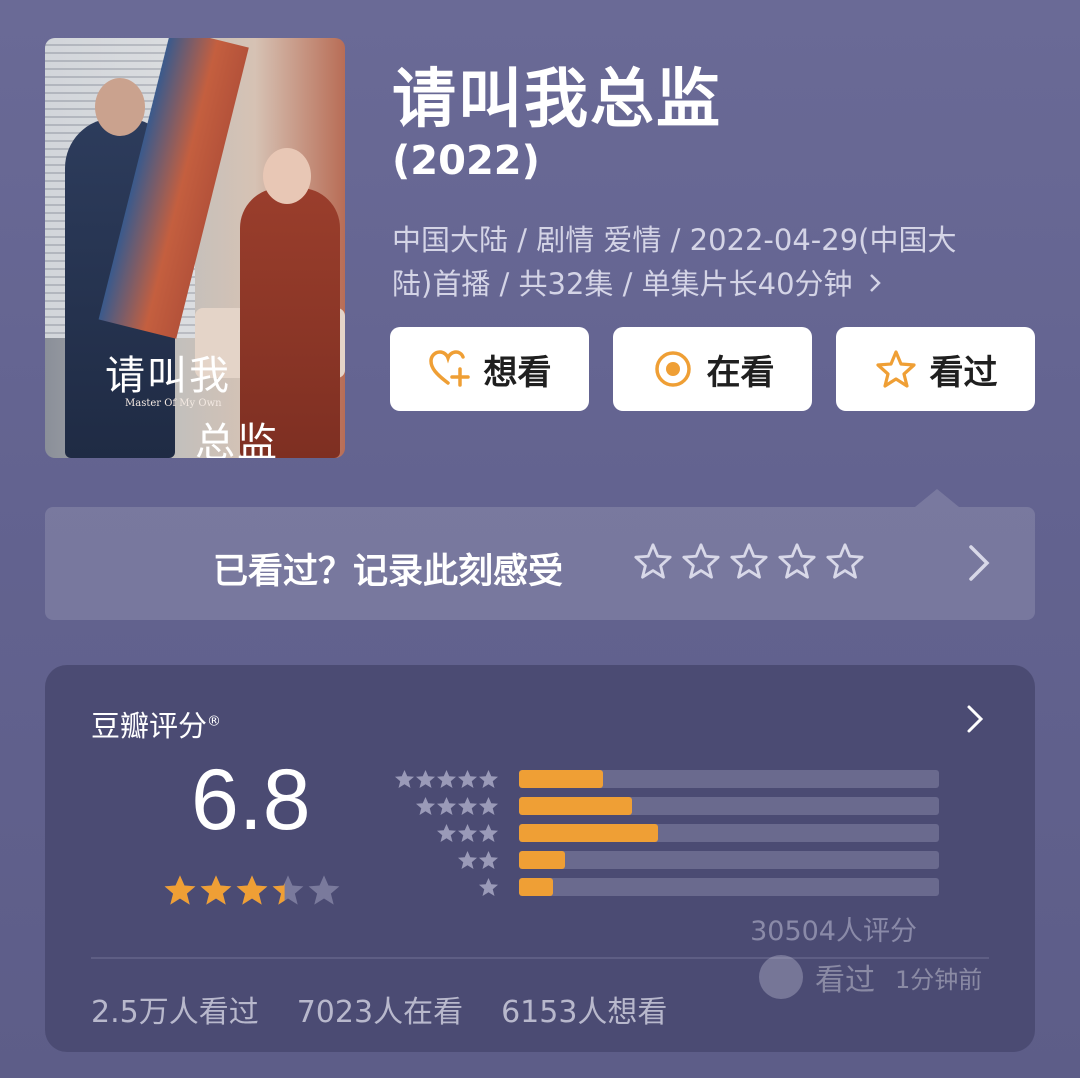  What do you see at coordinates (939, 979) in the screenshot?
I see `toast-time: 1分钟前` at bounding box center [939, 979].